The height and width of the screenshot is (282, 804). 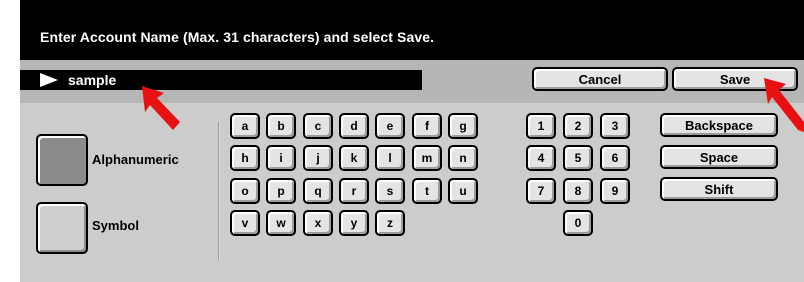 What do you see at coordinates (600, 79) in the screenshot?
I see `cancel-button: Cancel` at bounding box center [600, 79].